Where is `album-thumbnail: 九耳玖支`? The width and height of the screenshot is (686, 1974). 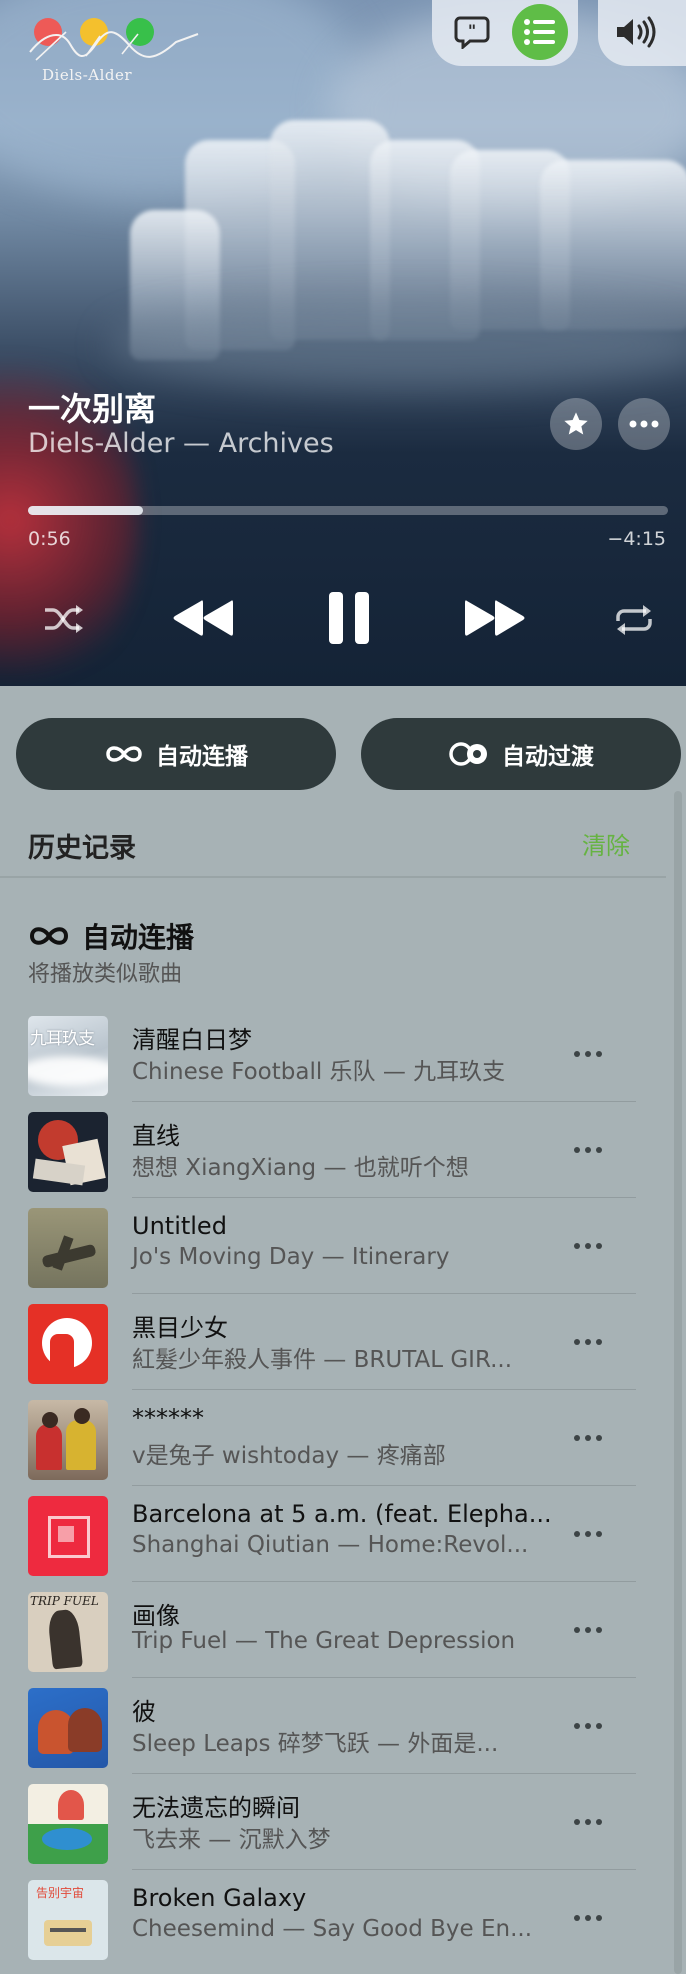 album-thumbnail: 九耳玖支 is located at coordinates (68, 1056).